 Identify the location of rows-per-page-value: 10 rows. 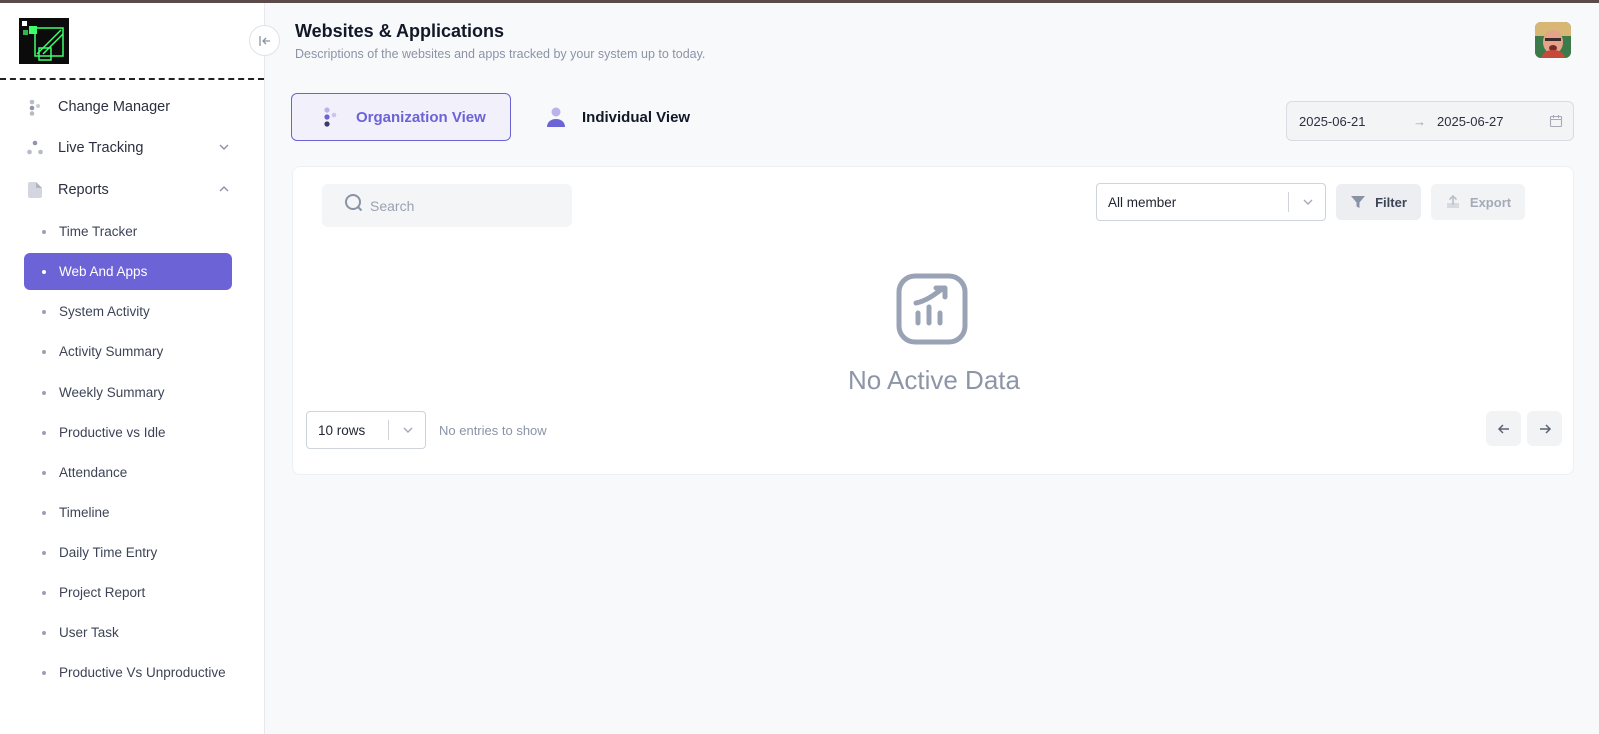
(342, 430).